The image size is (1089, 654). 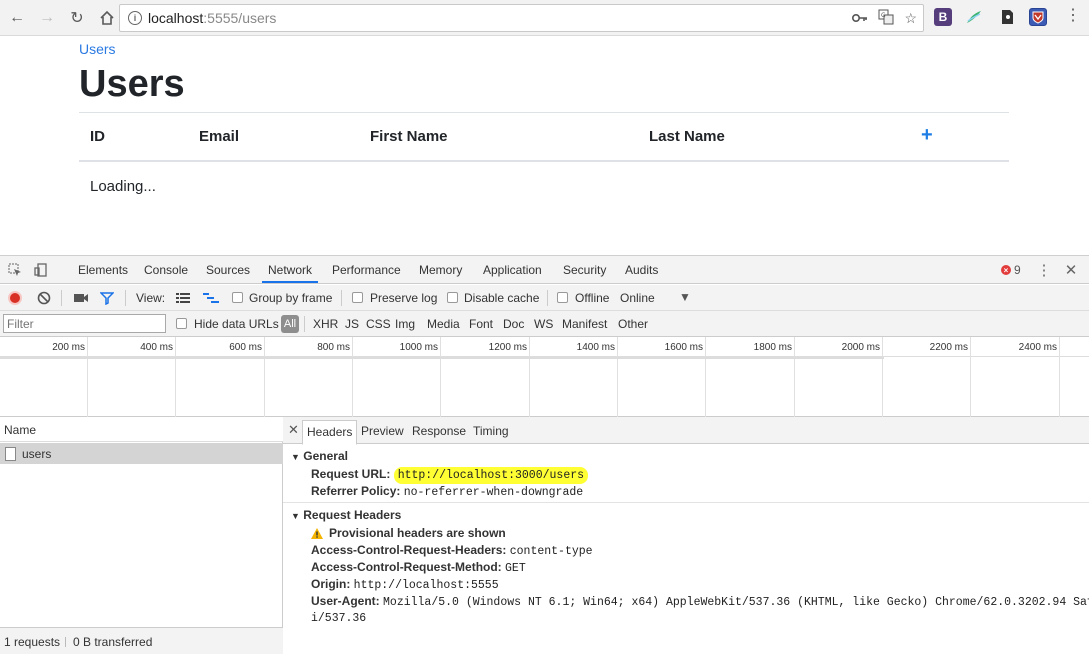 I want to click on timeline-tick: 1400 ms, so click(x=595, y=347).